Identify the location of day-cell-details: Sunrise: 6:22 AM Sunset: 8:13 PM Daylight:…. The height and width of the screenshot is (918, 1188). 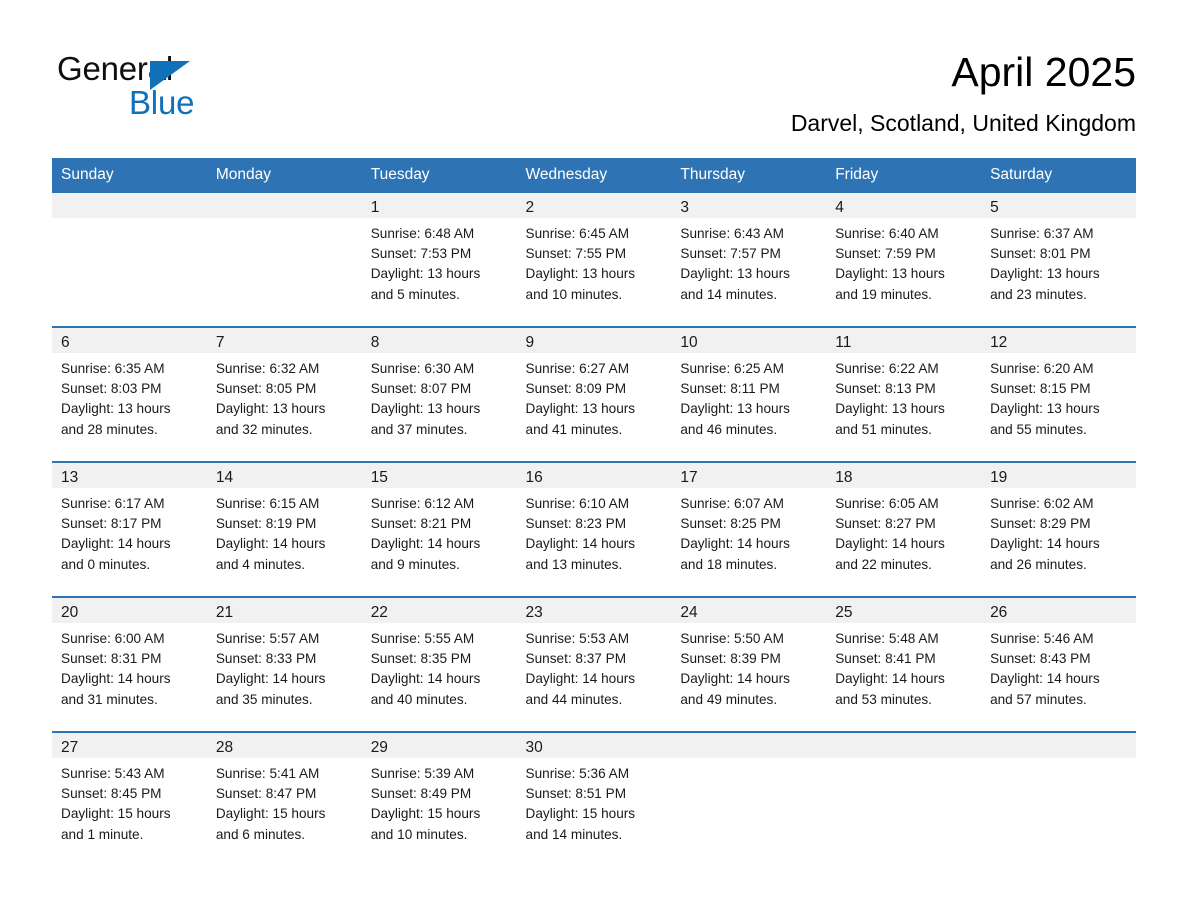
(903, 396).